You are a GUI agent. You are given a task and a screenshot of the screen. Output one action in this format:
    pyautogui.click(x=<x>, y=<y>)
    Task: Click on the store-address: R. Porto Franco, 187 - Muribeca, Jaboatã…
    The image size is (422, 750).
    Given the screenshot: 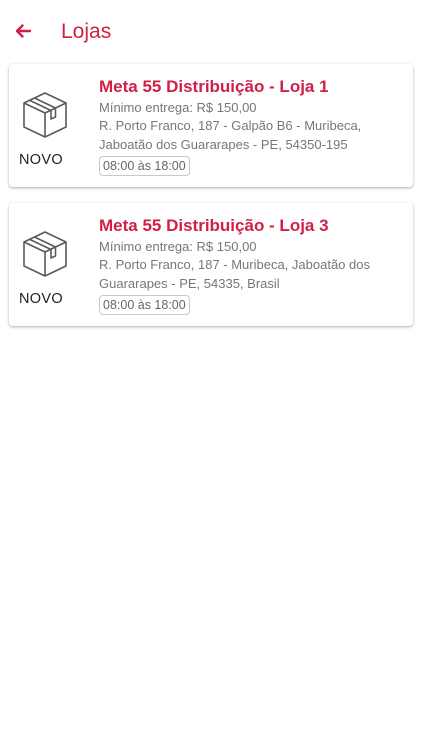 What is the action you would take?
    pyautogui.click(x=234, y=274)
    